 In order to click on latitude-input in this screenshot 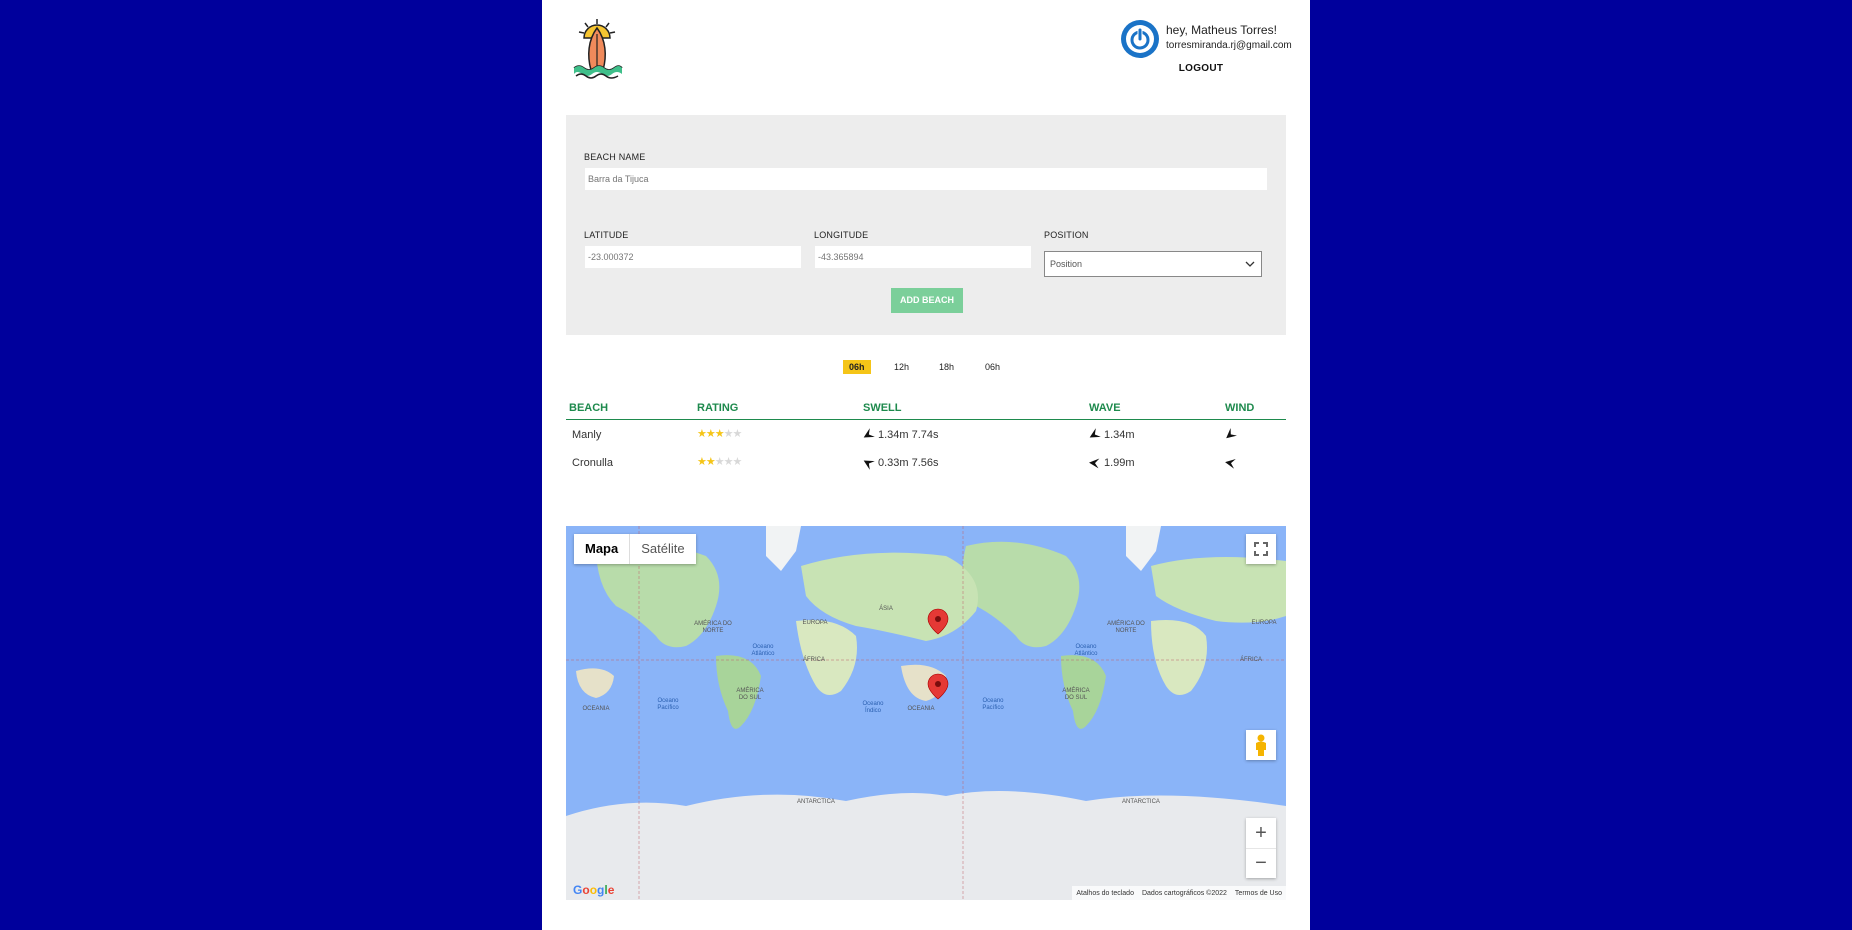, I will do `click(693, 257)`.